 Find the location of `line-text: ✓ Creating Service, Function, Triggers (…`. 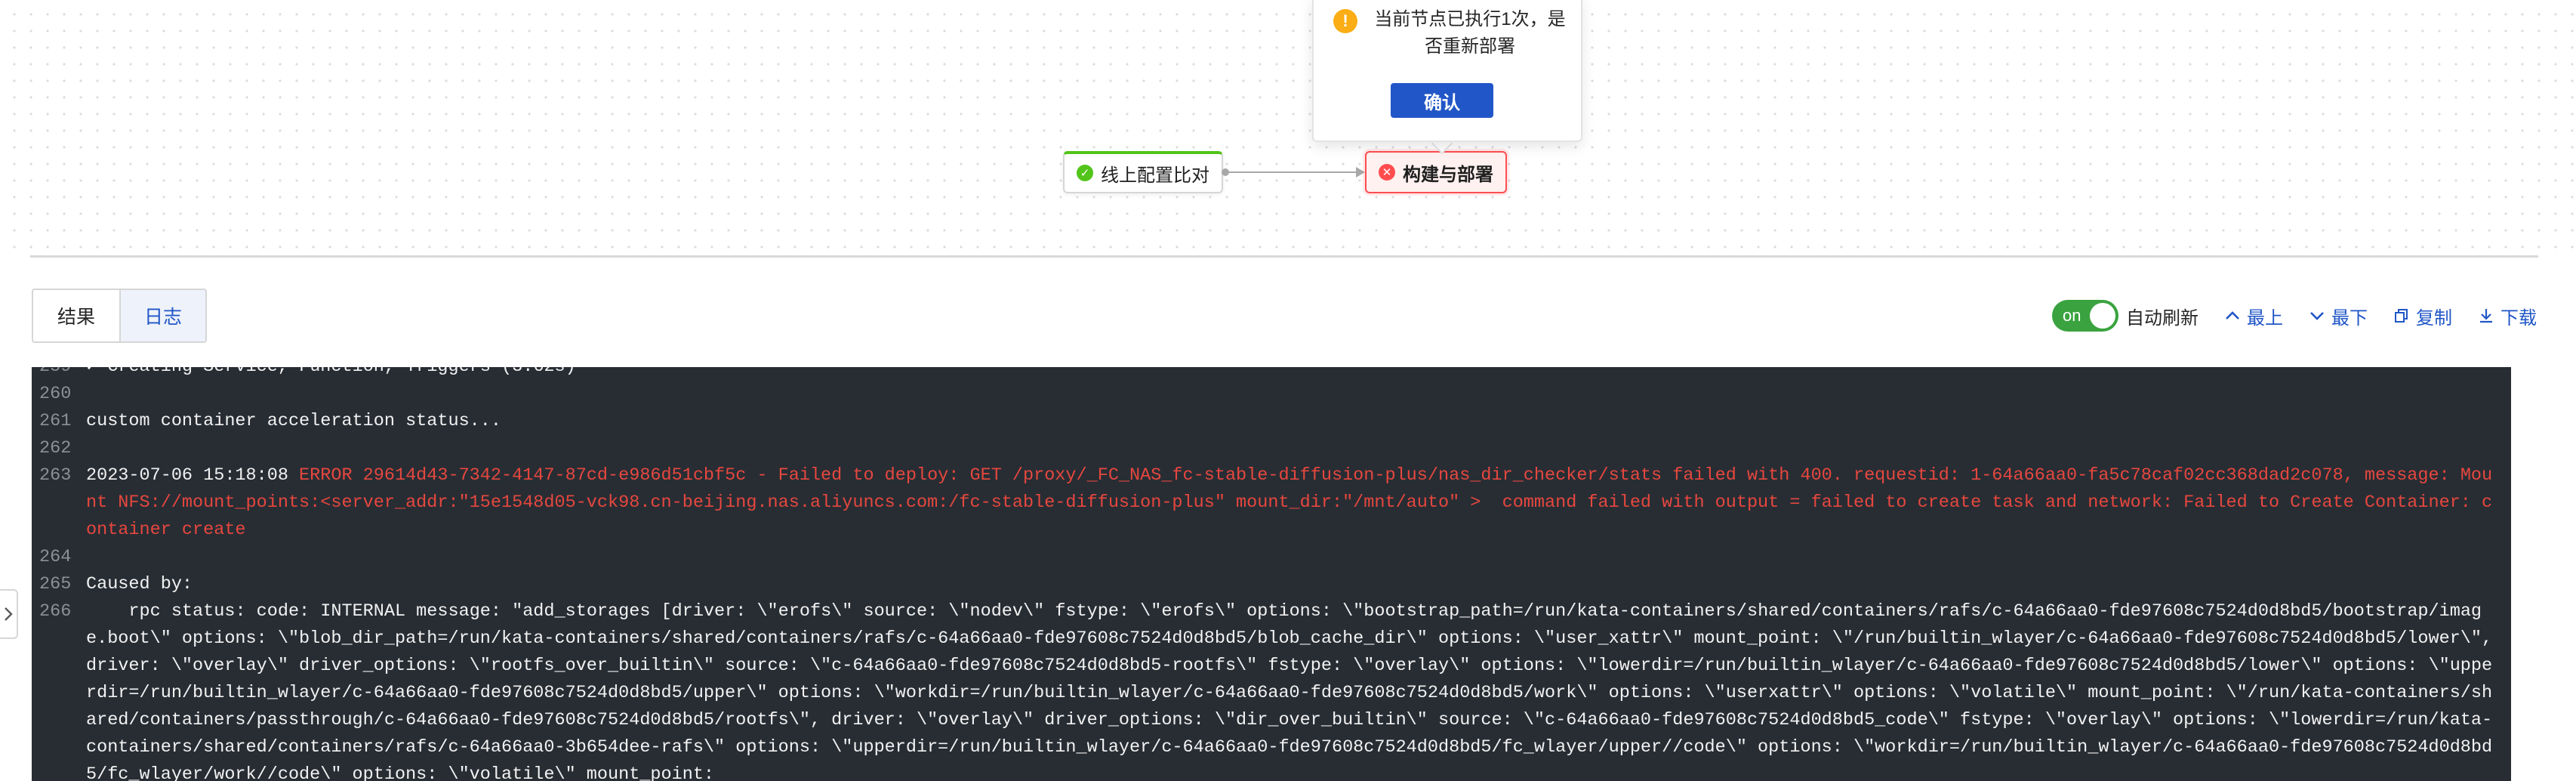

line-text: ✓ Creating Service, Function, Triggers (… is located at coordinates (1298, 374).